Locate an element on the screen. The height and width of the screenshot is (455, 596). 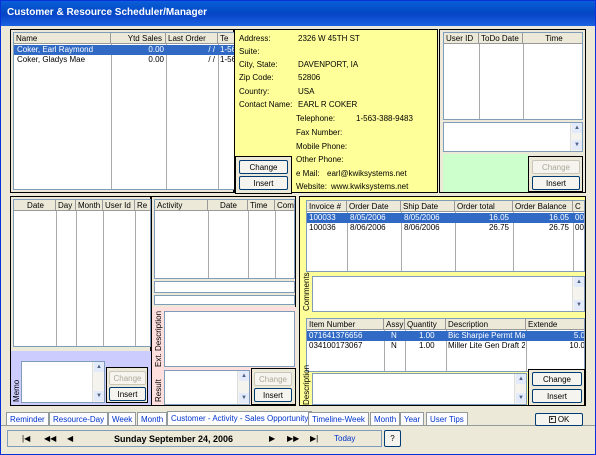
col-name: Name is located at coordinates (62, 38).